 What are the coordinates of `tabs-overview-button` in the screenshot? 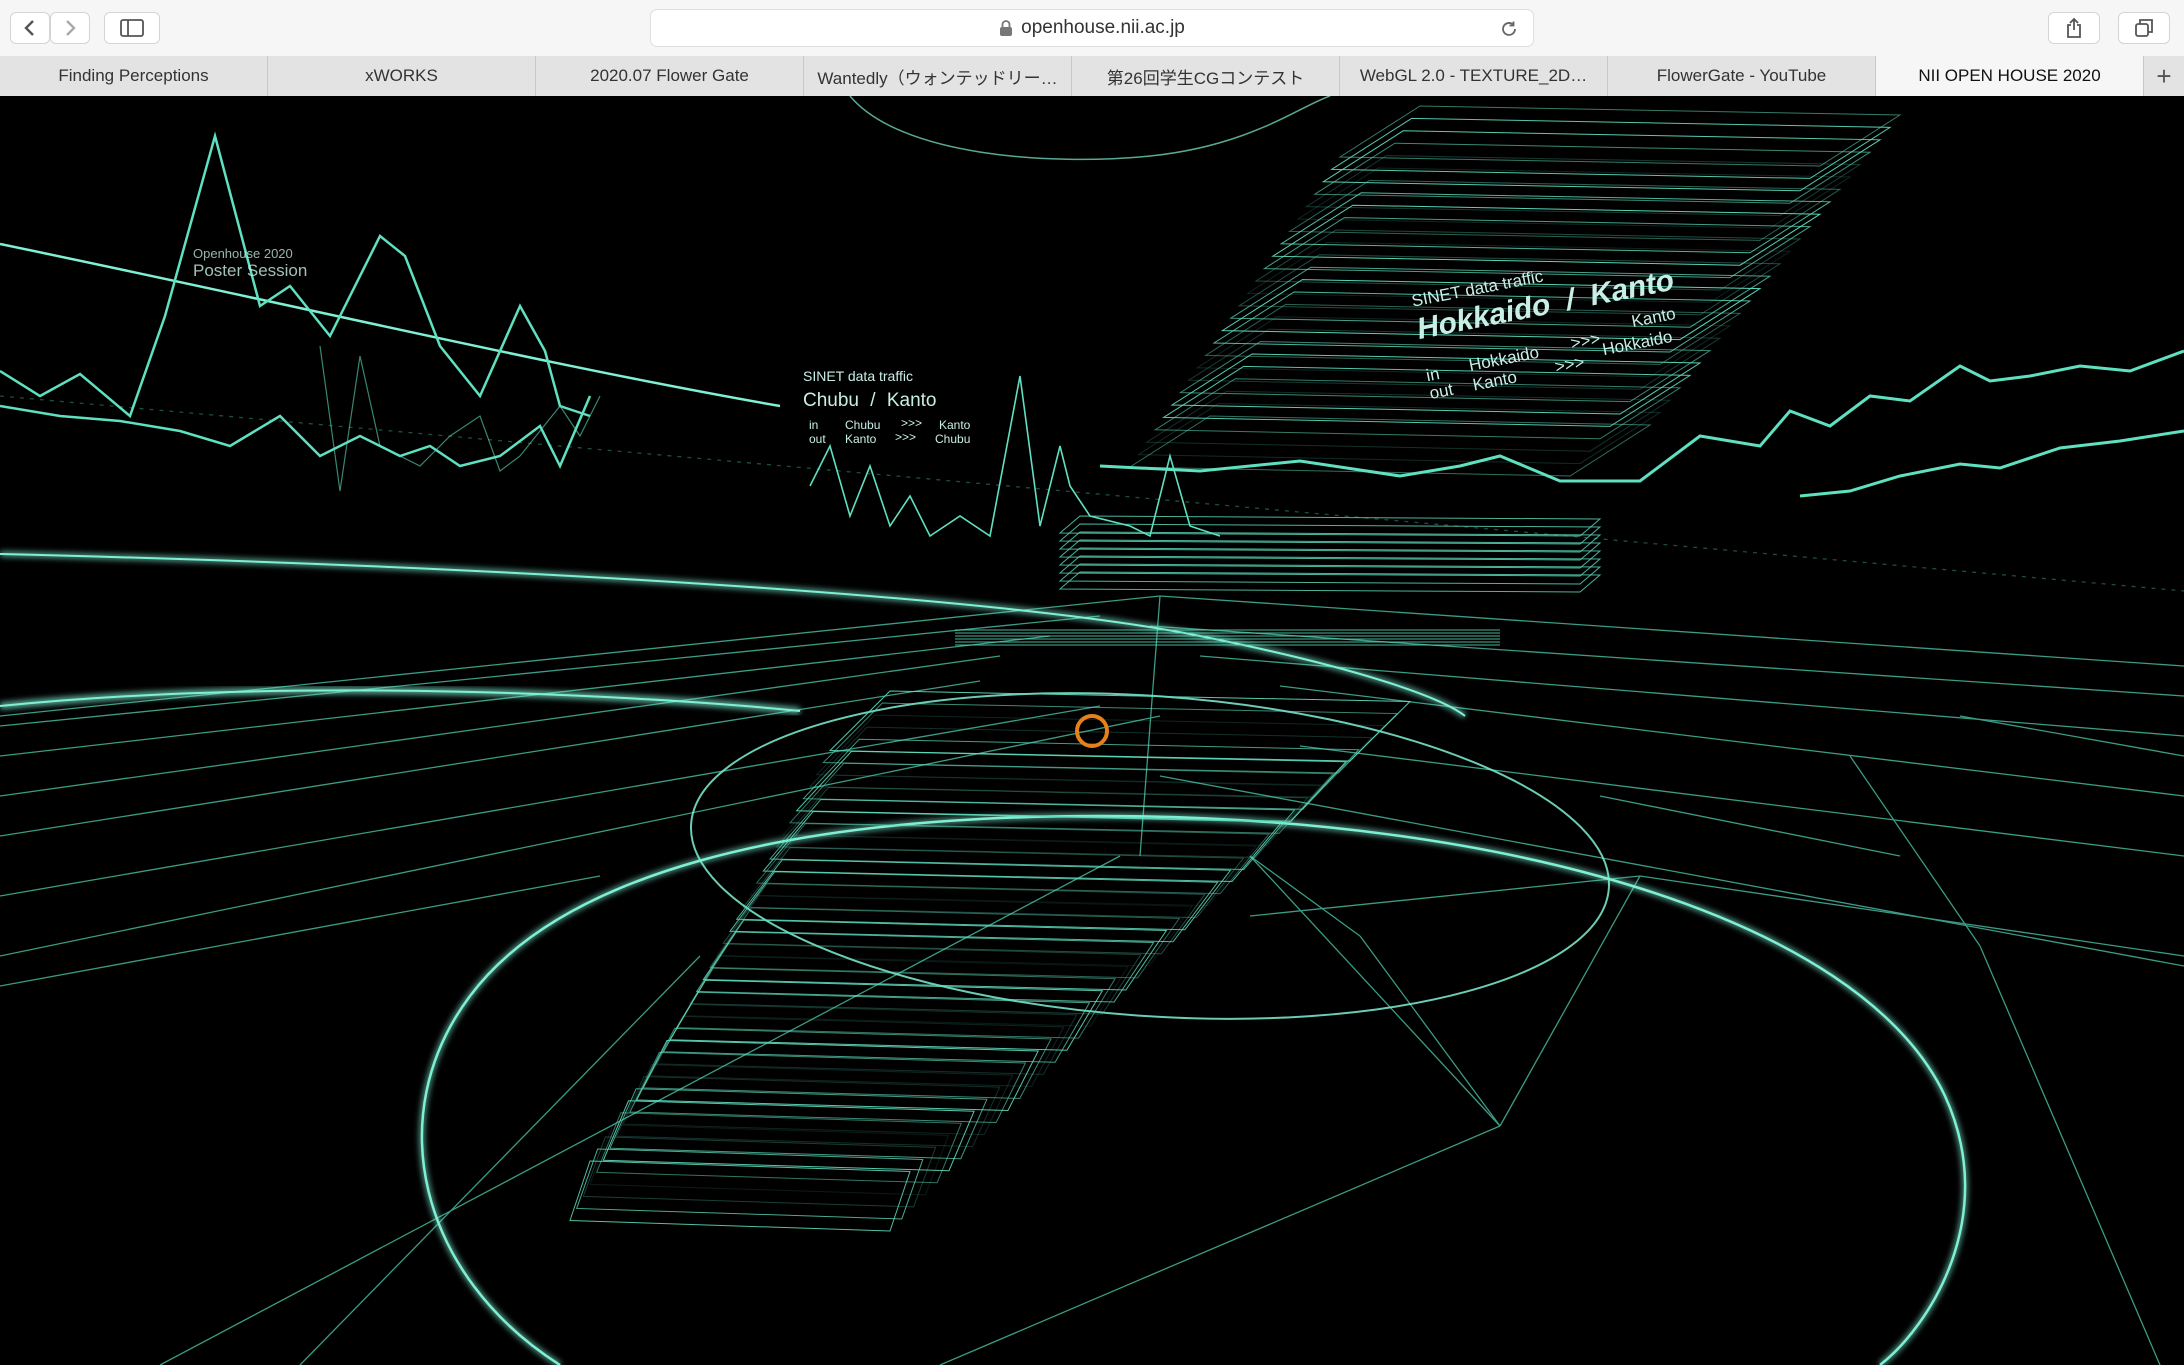 It's located at (2144, 28).